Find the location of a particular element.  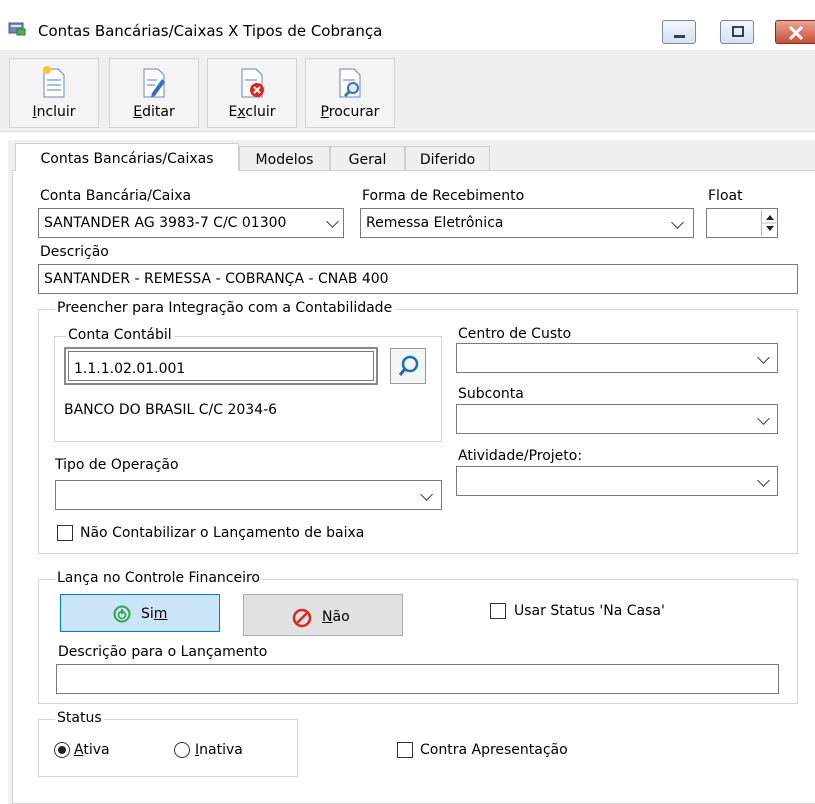

close-icon is located at coordinates (796, 33).